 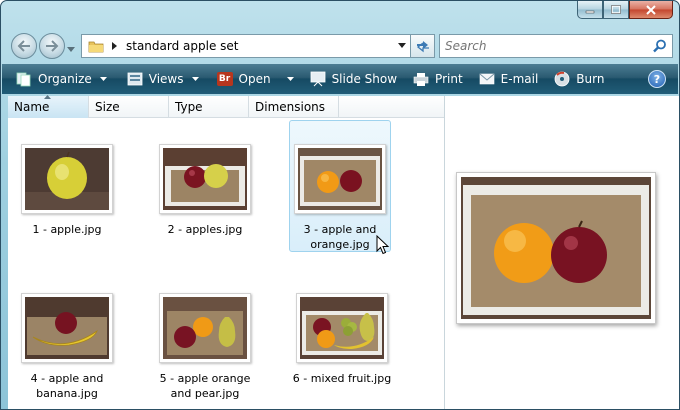 I want to click on column-header-dimensions: Dimensions, so click(x=294, y=107).